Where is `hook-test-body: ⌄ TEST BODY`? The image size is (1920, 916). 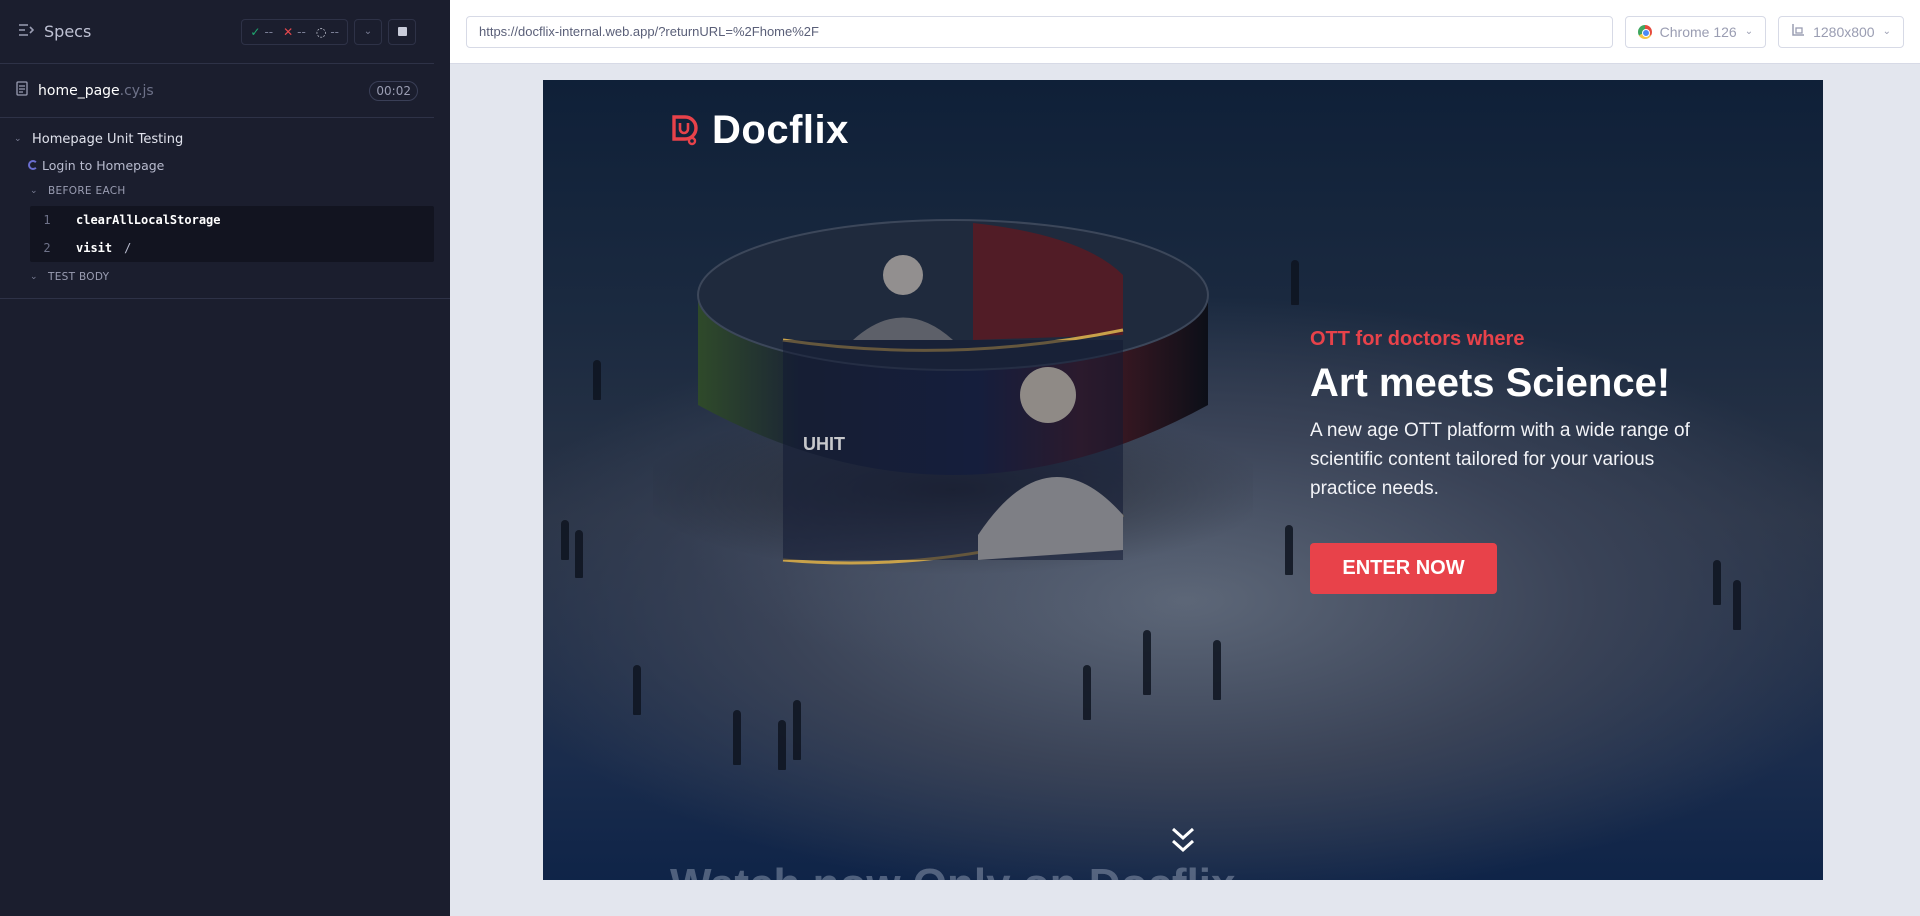
hook-test-body: ⌄ TEST BODY is located at coordinates (225, 277).